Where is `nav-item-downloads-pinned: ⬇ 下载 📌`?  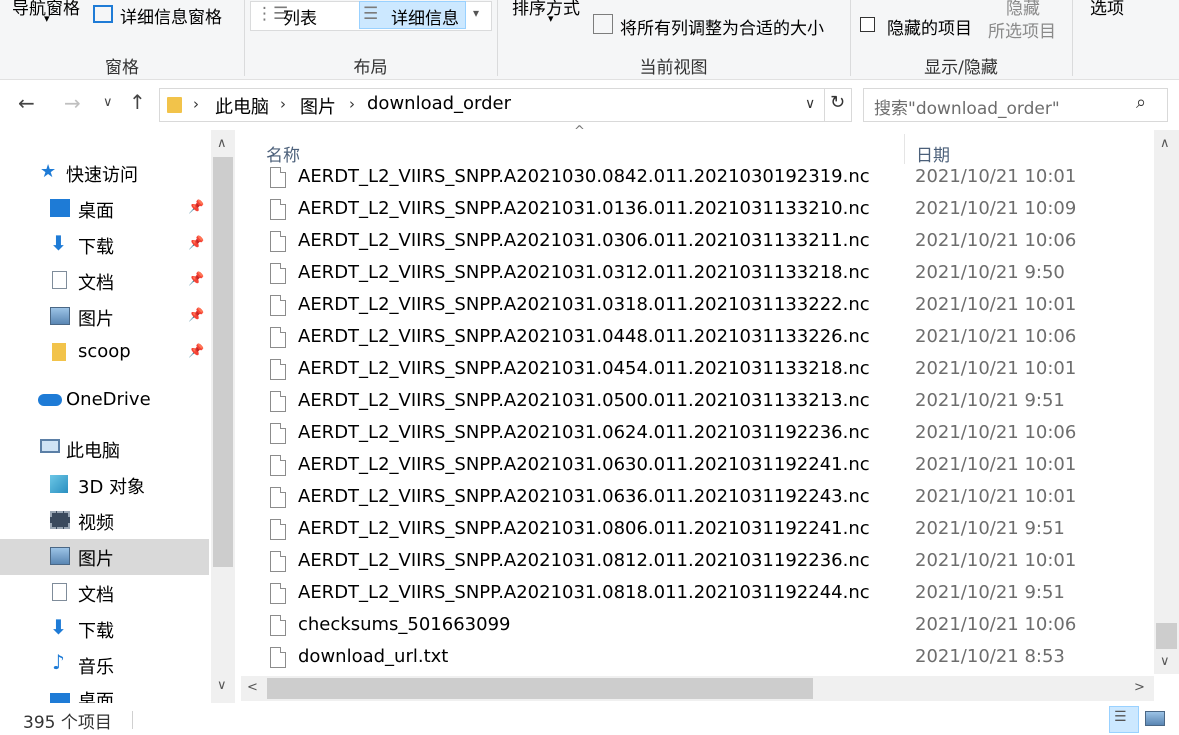 nav-item-downloads-pinned: ⬇ 下载 📌 is located at coordinates (104, 245).